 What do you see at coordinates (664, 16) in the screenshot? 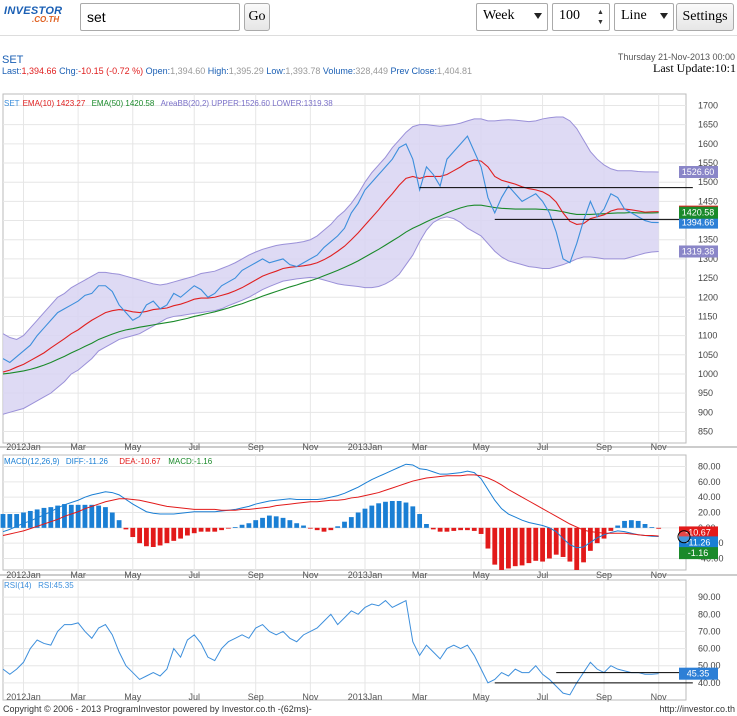
I see `chevron-down-icon` at bounding box center [664, 16].